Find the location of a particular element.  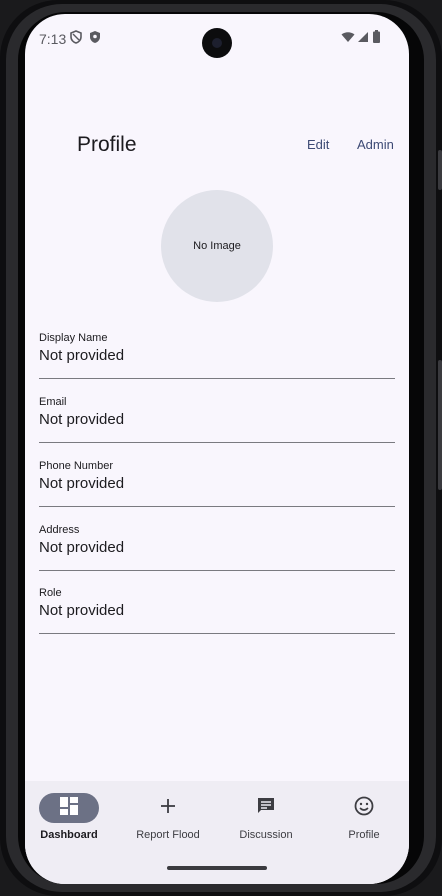

field-label: Phone Number is located at coordinates (76, 466).